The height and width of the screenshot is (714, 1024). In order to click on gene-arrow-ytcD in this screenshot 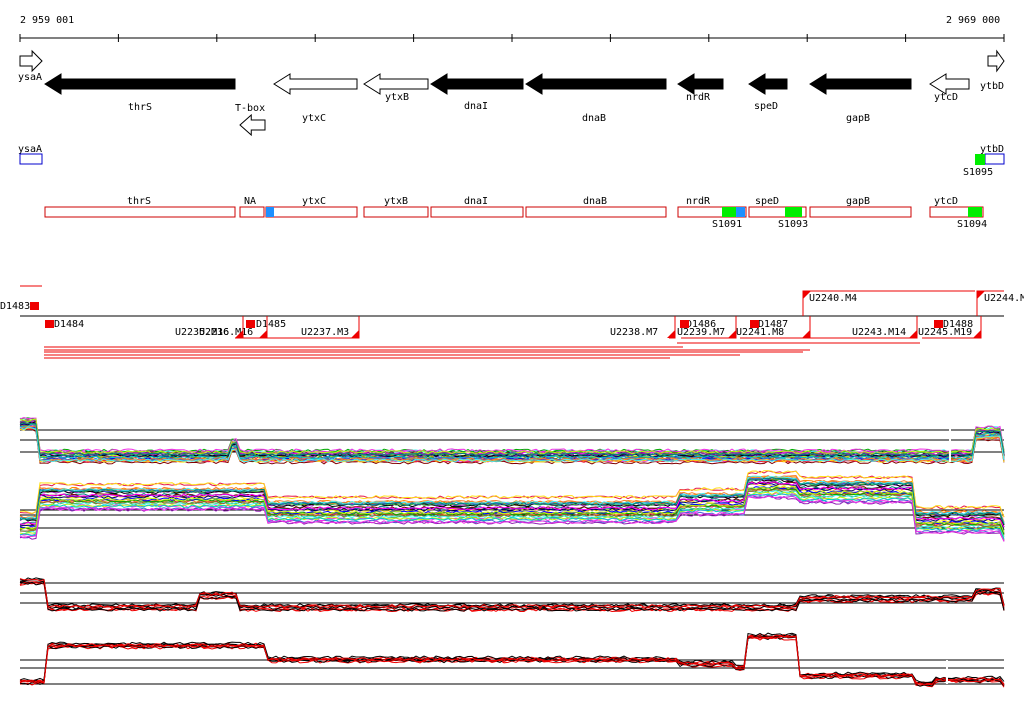, I will do `click(949, 84)`.